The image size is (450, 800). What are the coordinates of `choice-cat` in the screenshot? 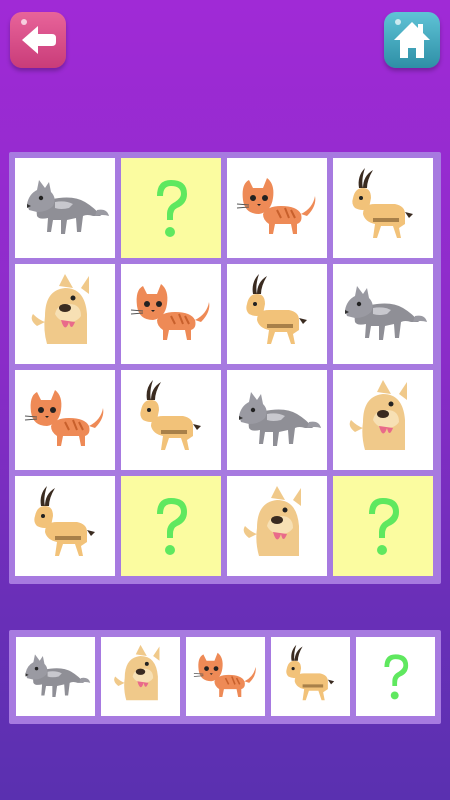 It's located at (225, 676).